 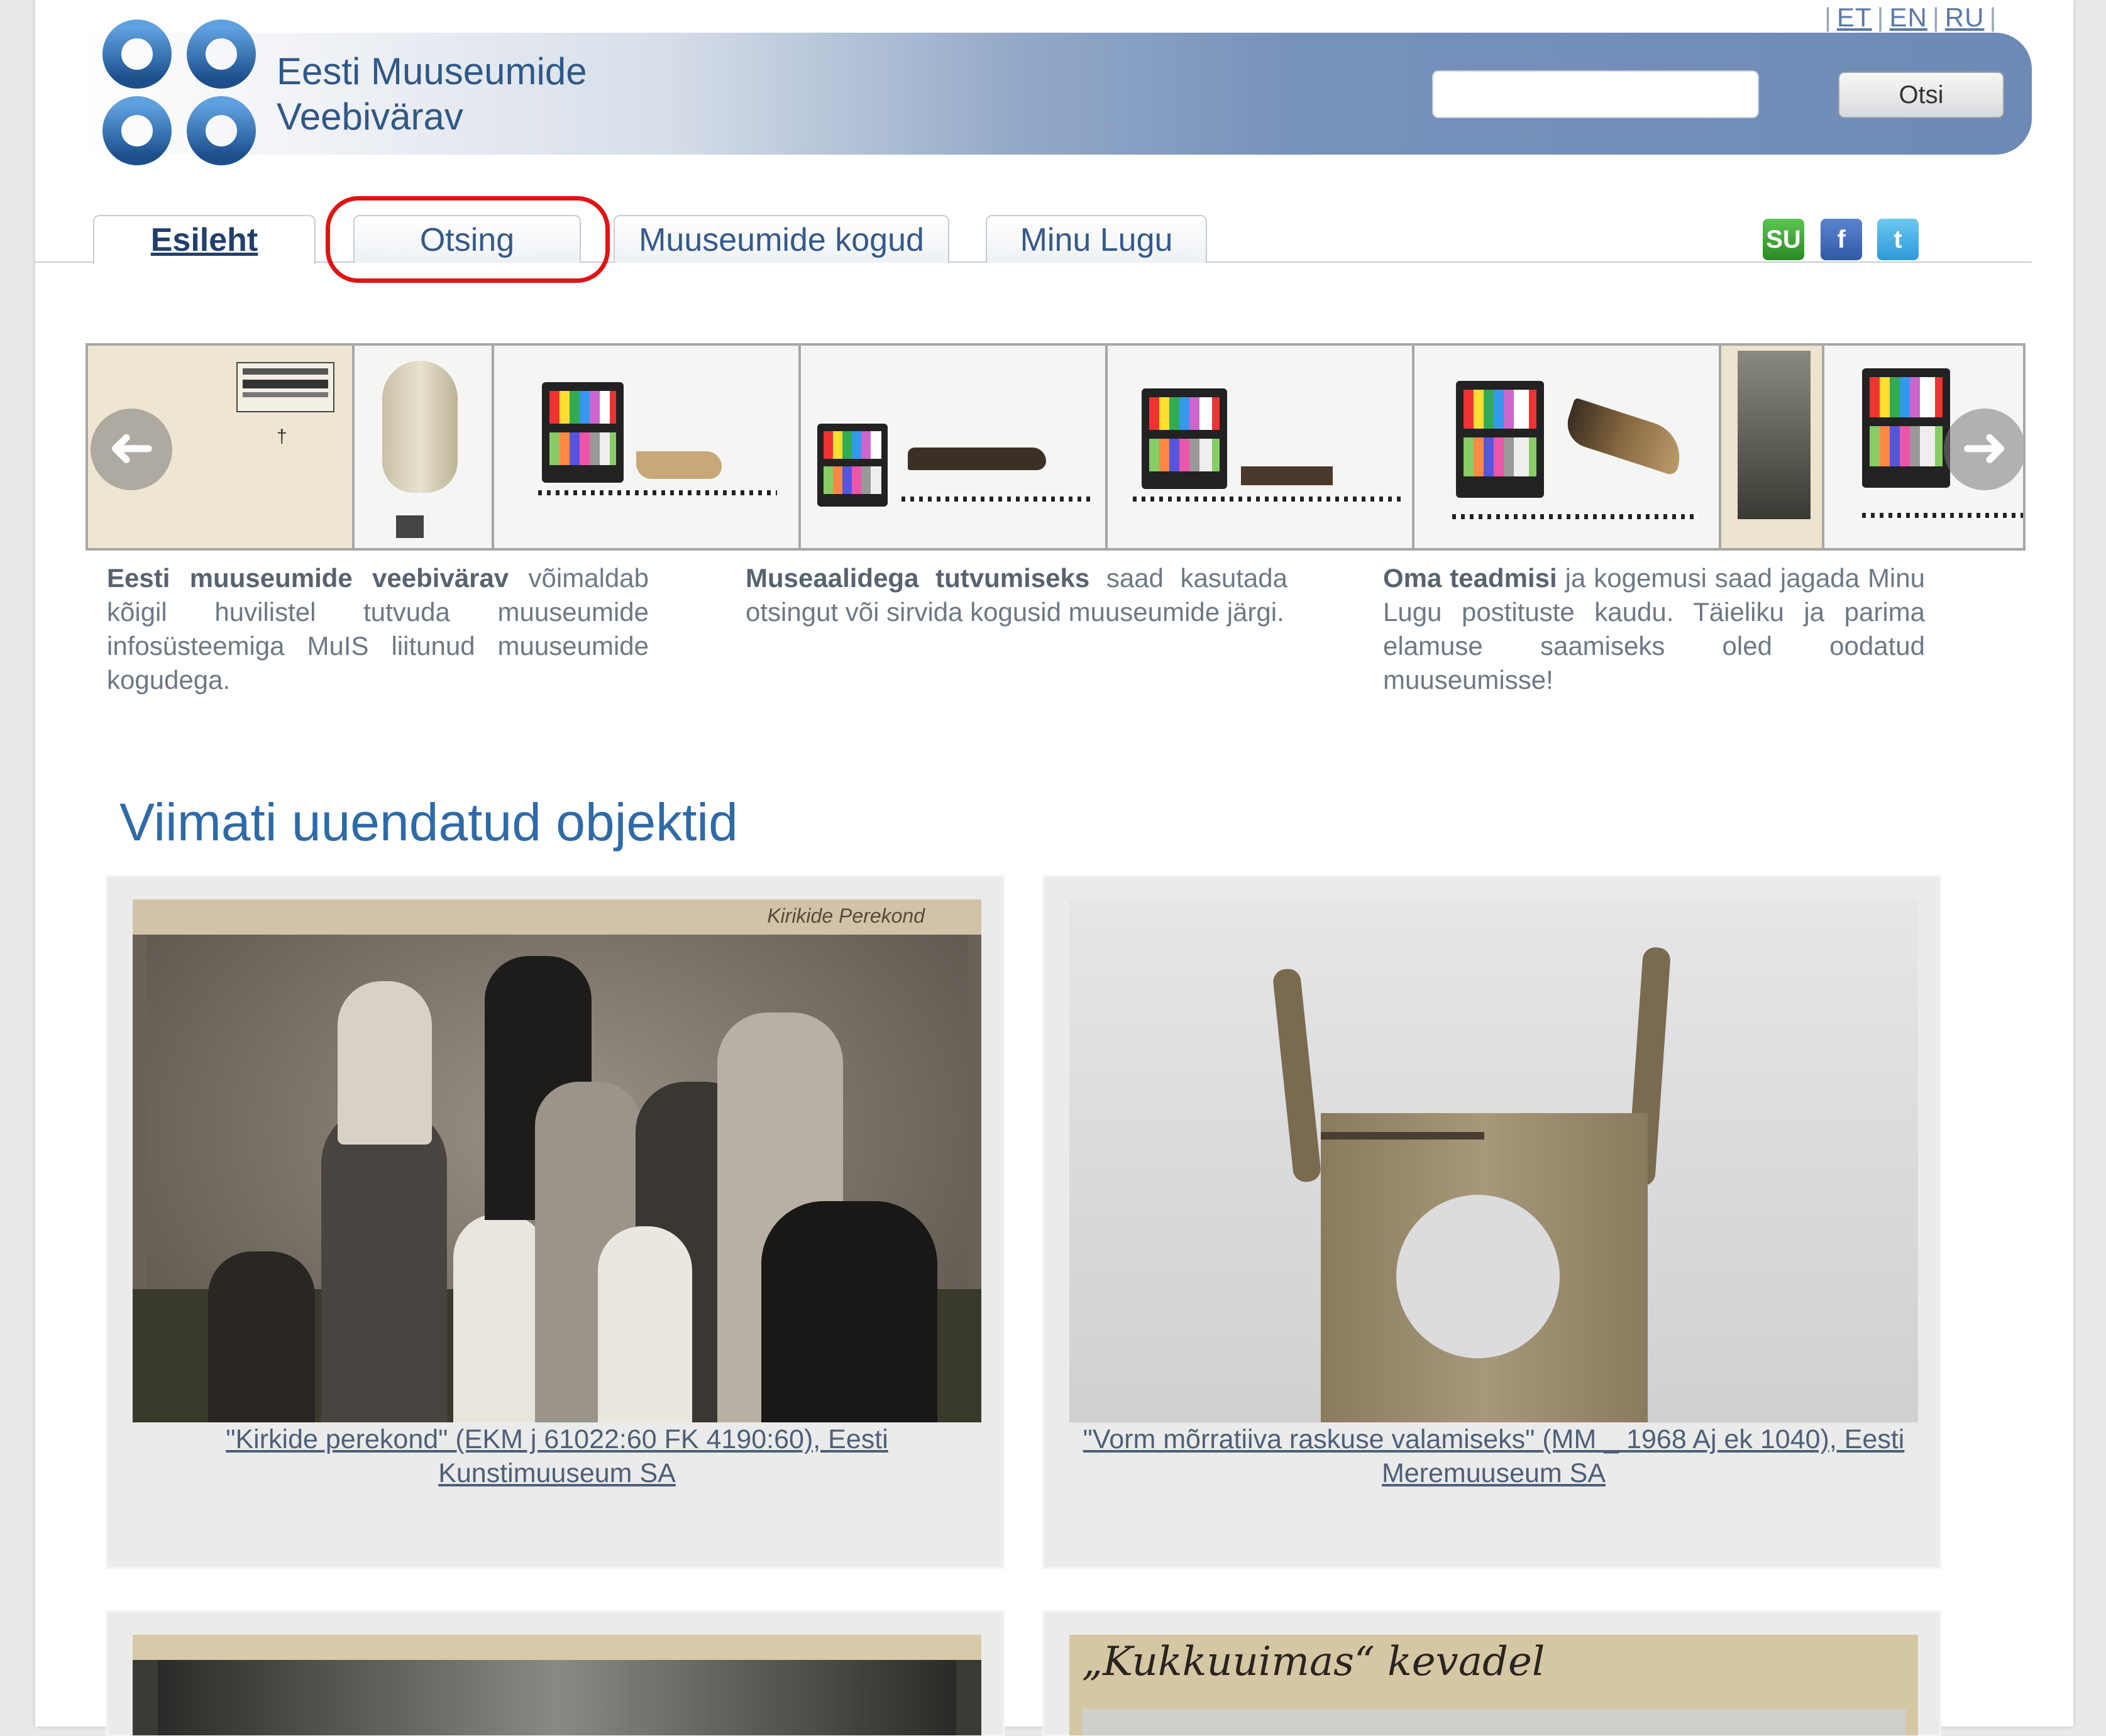 What do you see at coordinates (1983, 450) in the screenshot?
I see `arrow-right-icon: ➜` at bounding box center [1983, 450].